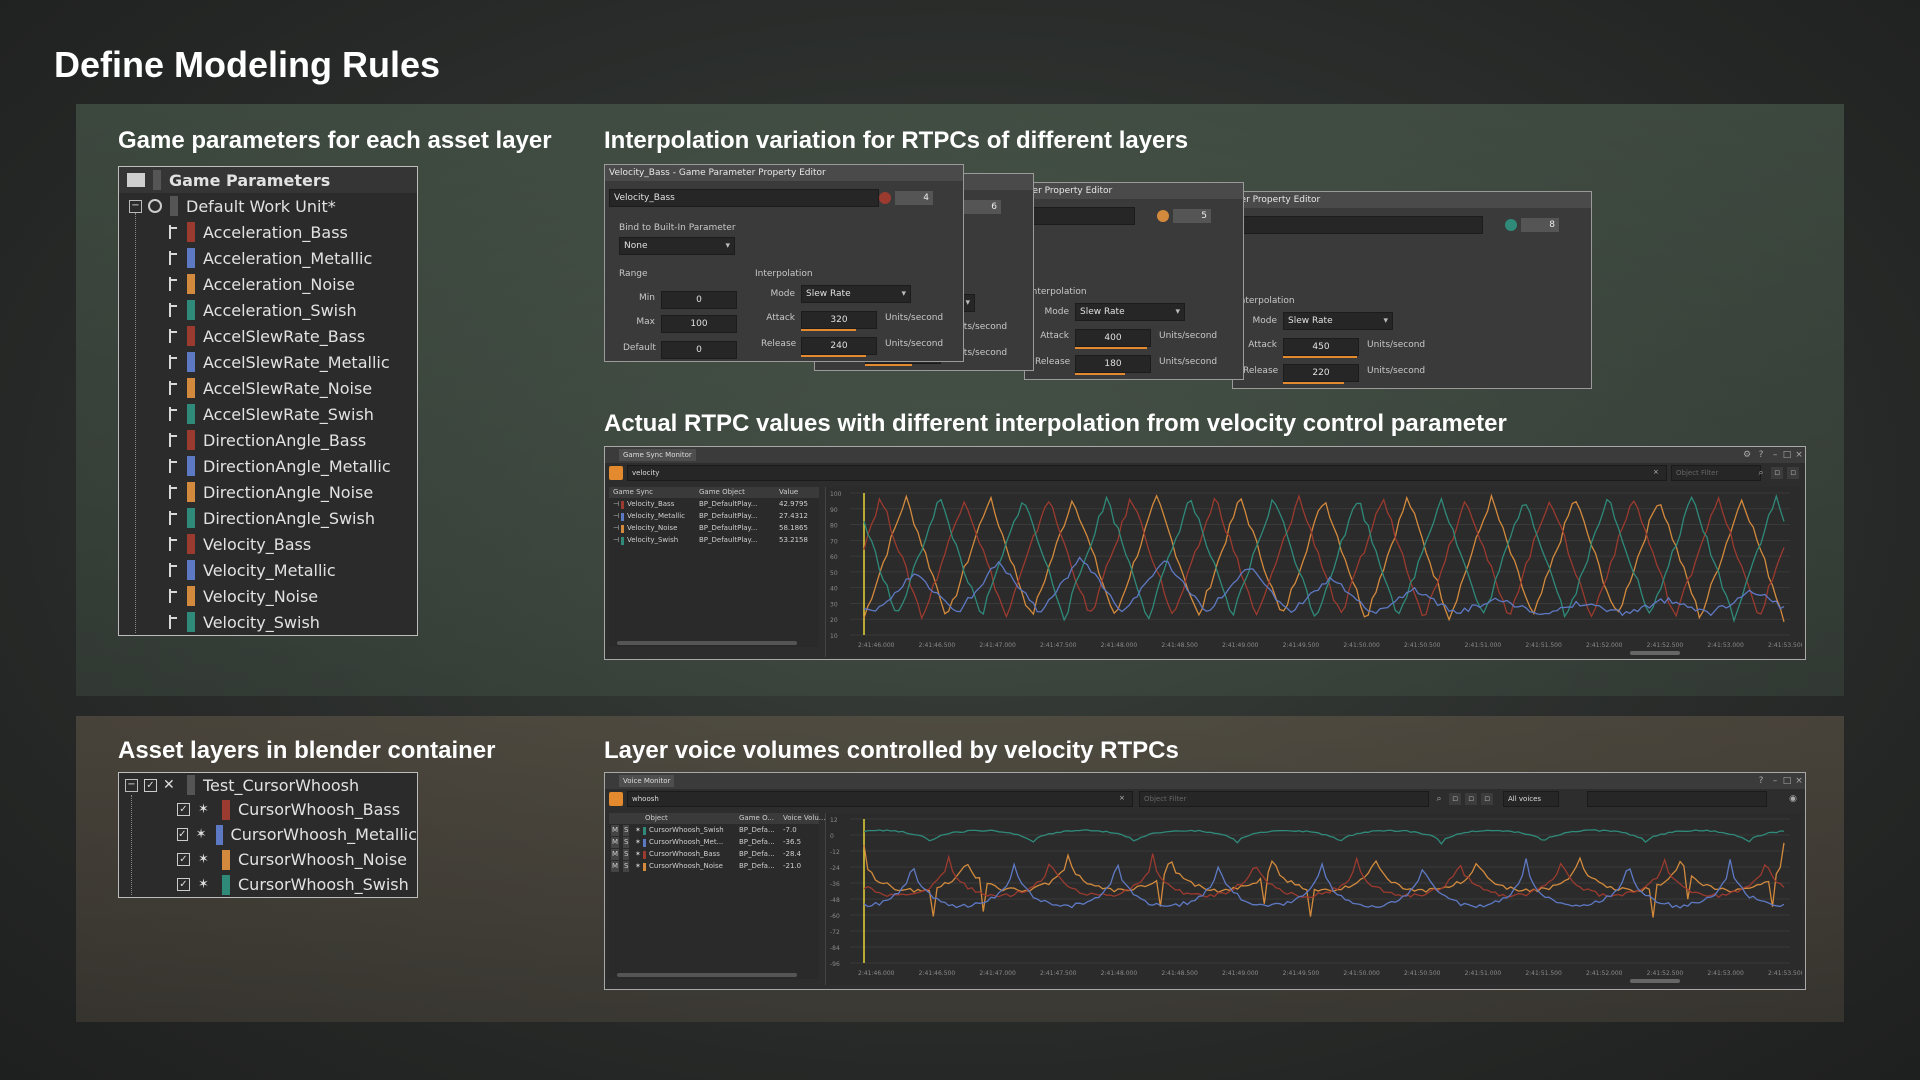 This screenshot has height=1080, width=1920. Describe the element at coordinates (268, 622) in the screenshot. I see `game-parameter-item: Velocity_Swish` at that location.